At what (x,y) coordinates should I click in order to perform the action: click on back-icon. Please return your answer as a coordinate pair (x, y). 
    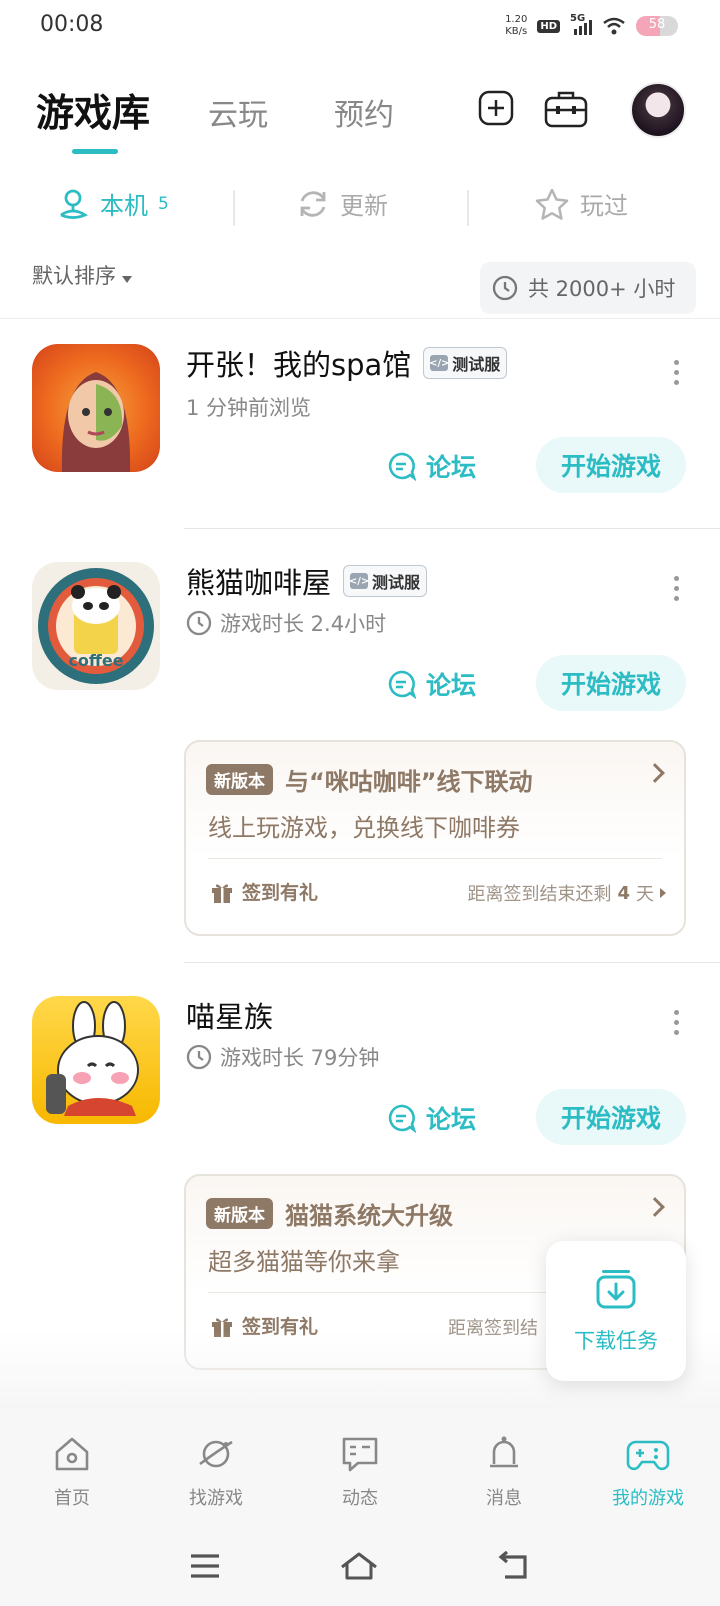
    Looking at the image, I should click on (514, 1566).